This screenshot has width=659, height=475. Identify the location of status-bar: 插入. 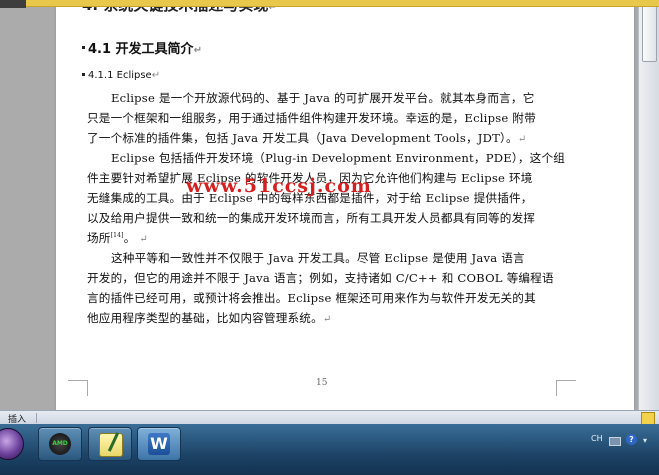
(329, 417).